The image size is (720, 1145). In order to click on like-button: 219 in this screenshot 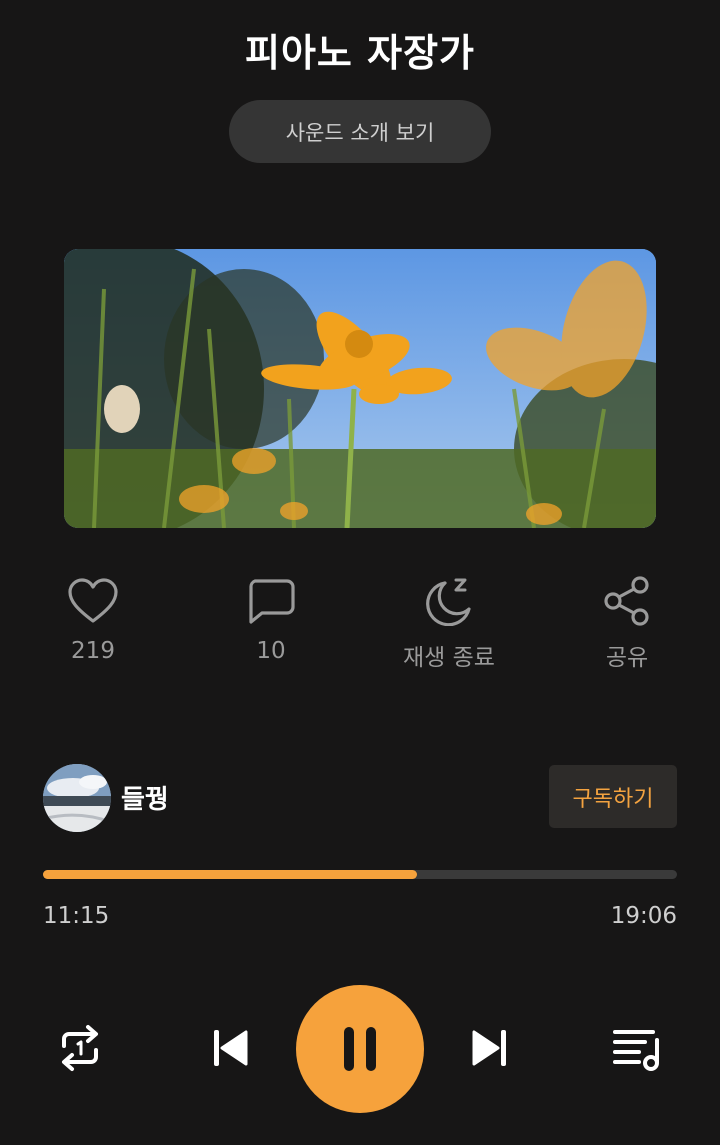, I will do `click(93, 617)`.